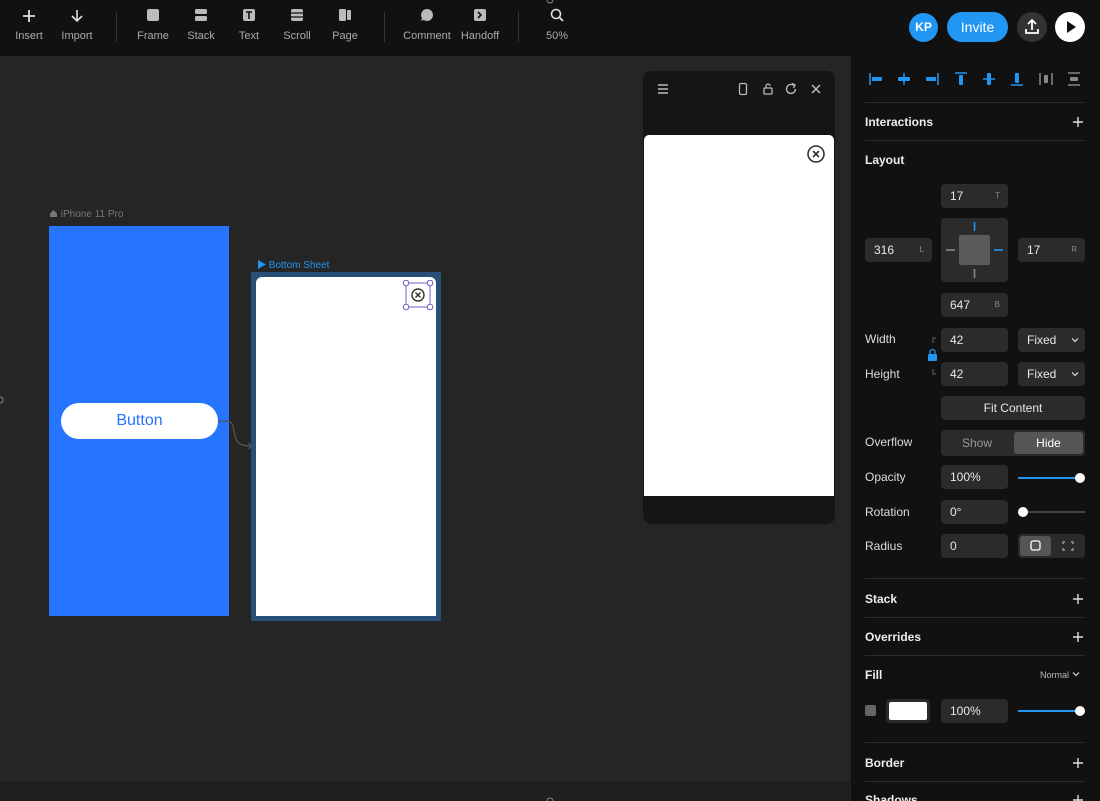 The width and height of the screenshot is (1100, 801). Describe the element at coordinates (480, 36) in the screenshot. I see `handoff-label: Handoff` at that location.